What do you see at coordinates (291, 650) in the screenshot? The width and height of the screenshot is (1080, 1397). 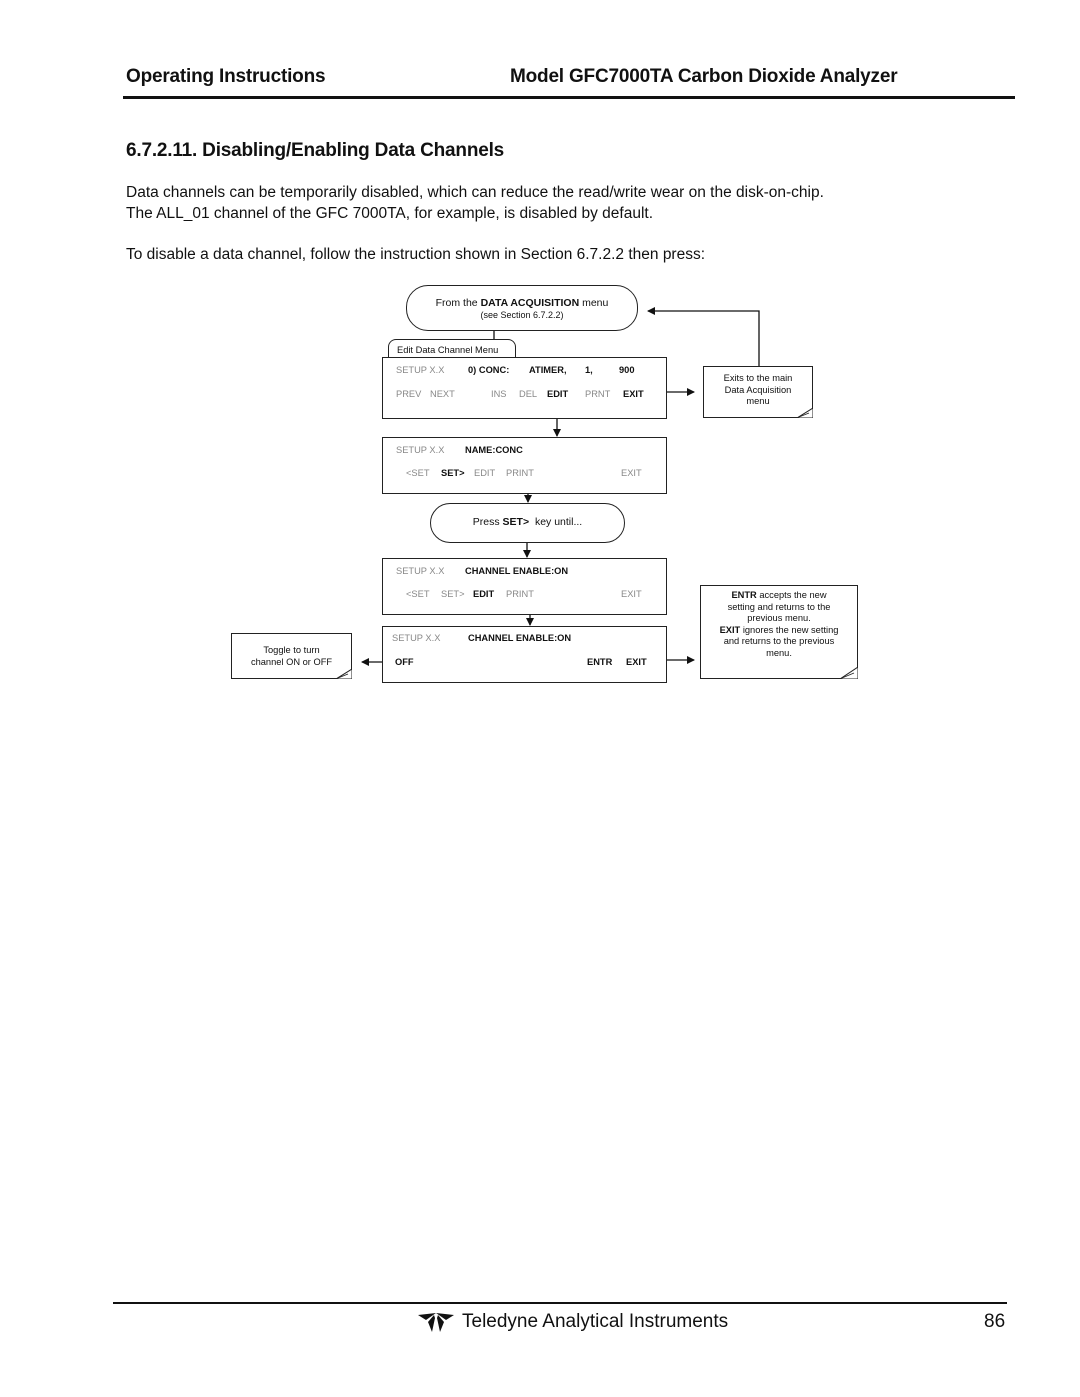 I see `note-toggle-line-1: Toggle to turn` at bounding box center [291, 650].